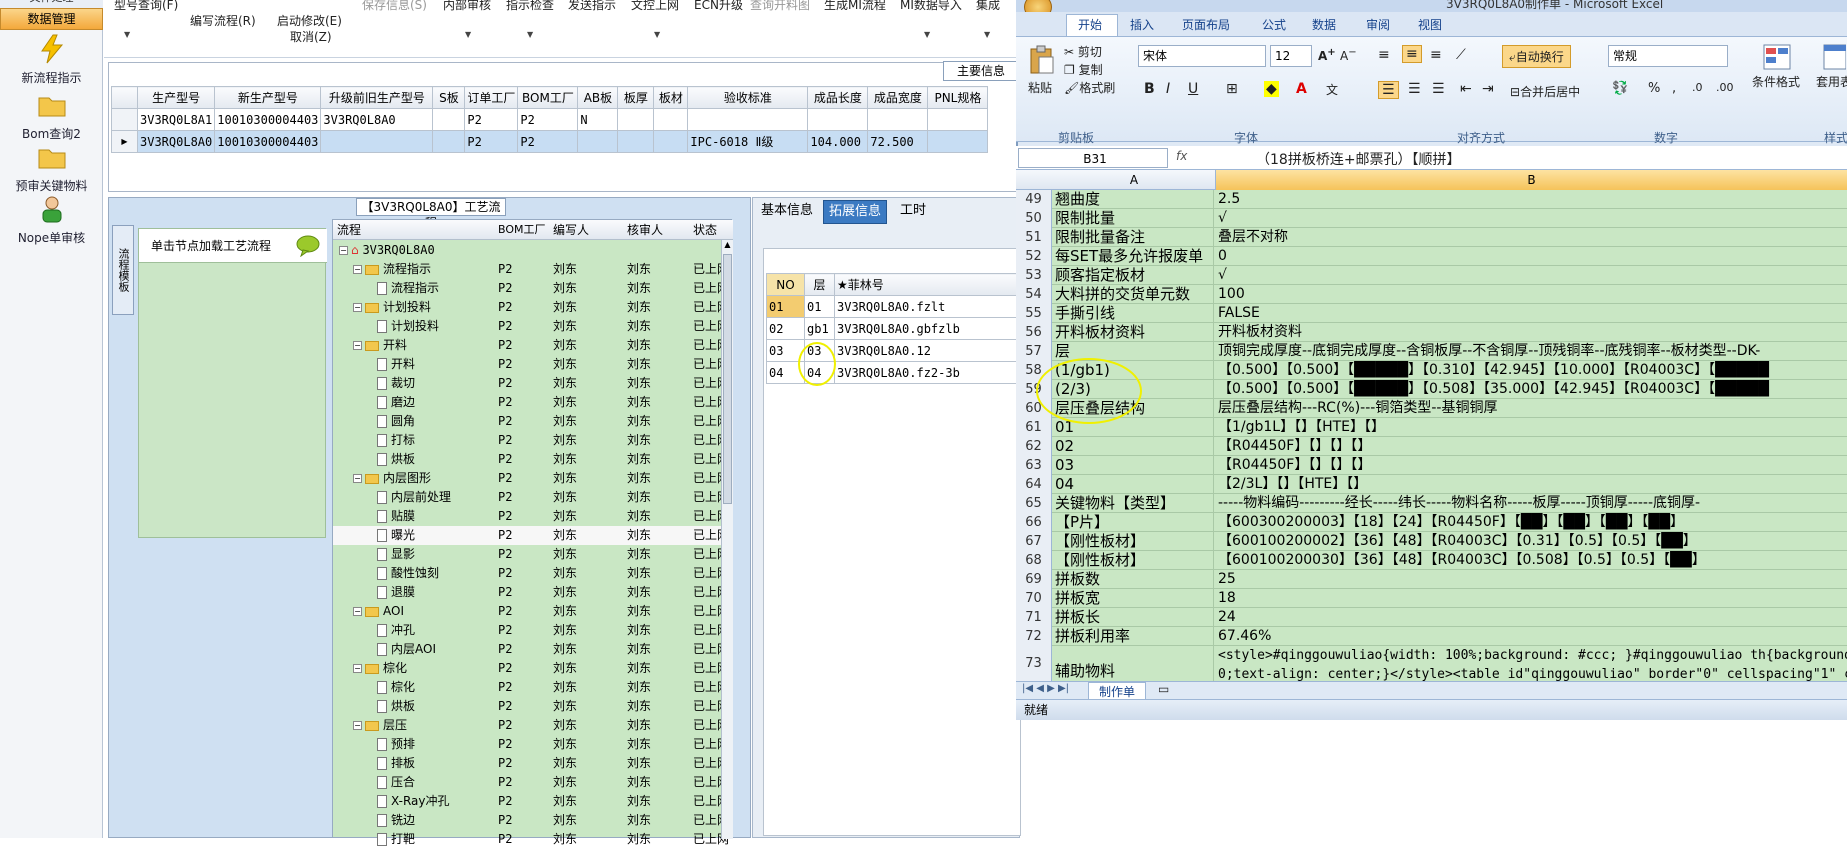 This screenshot has height=849, width=1847. Describe the element at coordinates (1327, 55) in the screenshot. I see `grow-font-button: A+` at that location.